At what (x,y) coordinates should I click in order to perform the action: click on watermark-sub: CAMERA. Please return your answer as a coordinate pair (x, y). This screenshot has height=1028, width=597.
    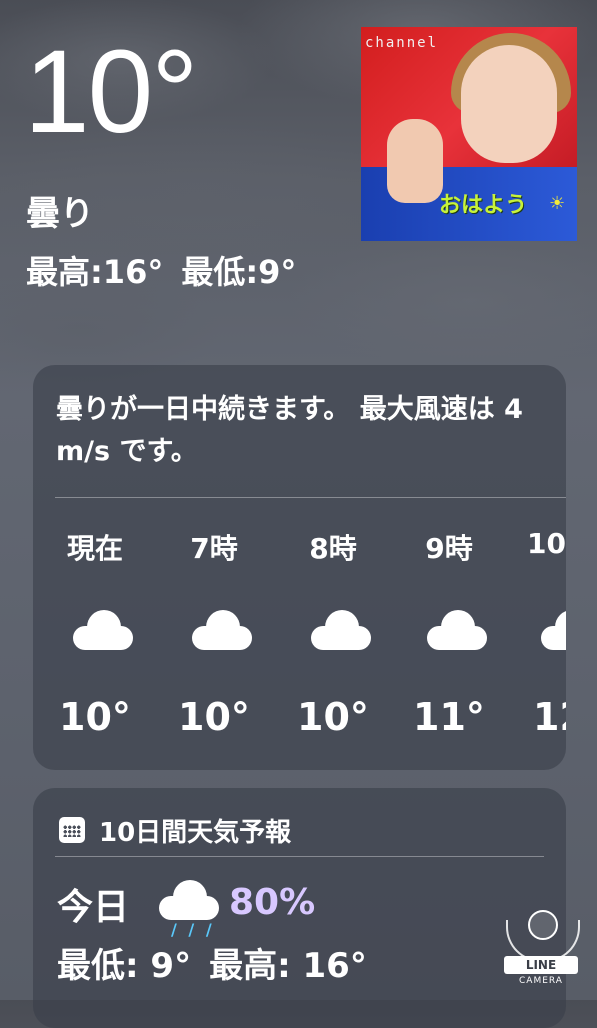
    Looking at the image, I should click on (541, 981).